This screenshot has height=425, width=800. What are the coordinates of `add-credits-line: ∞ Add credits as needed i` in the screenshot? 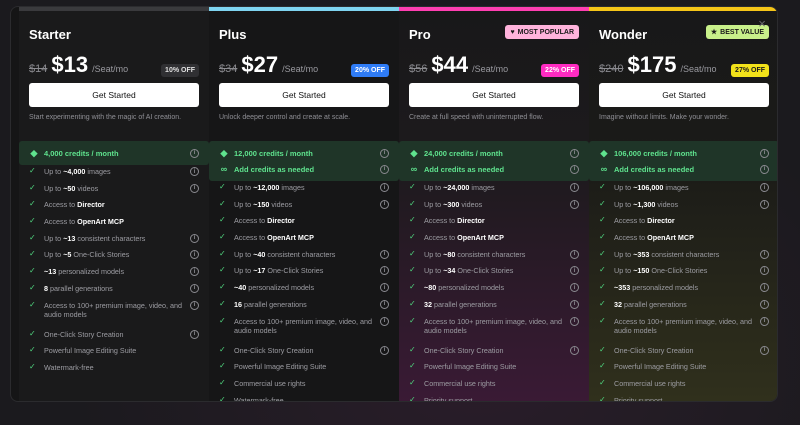 It's located at (304, 169).